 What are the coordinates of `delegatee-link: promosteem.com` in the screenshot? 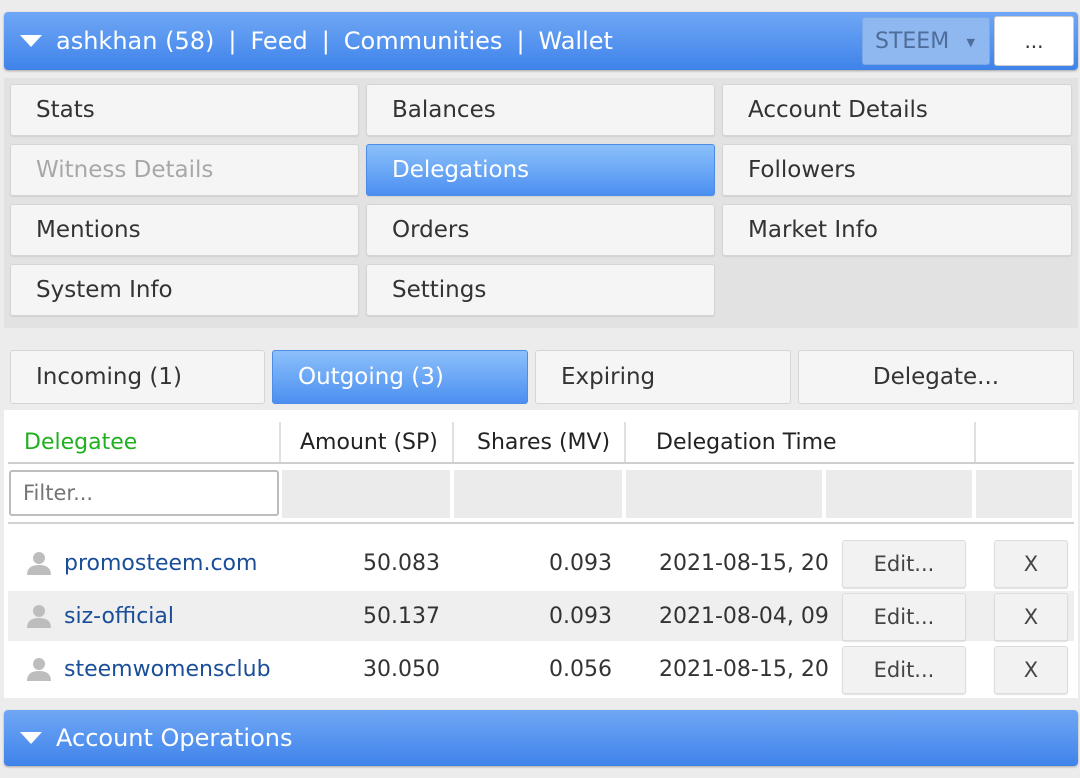 It's located at (171, 563).